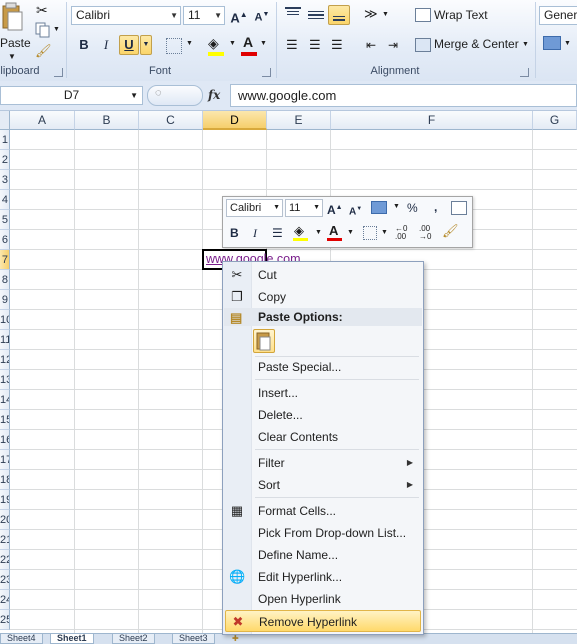 This screenshot has height=644, width=577. What do you see at coordinates (425, 233) in the screenshot?
I see `decrease-decimal-icon: .00 →0` at bounding box center [425, 233].